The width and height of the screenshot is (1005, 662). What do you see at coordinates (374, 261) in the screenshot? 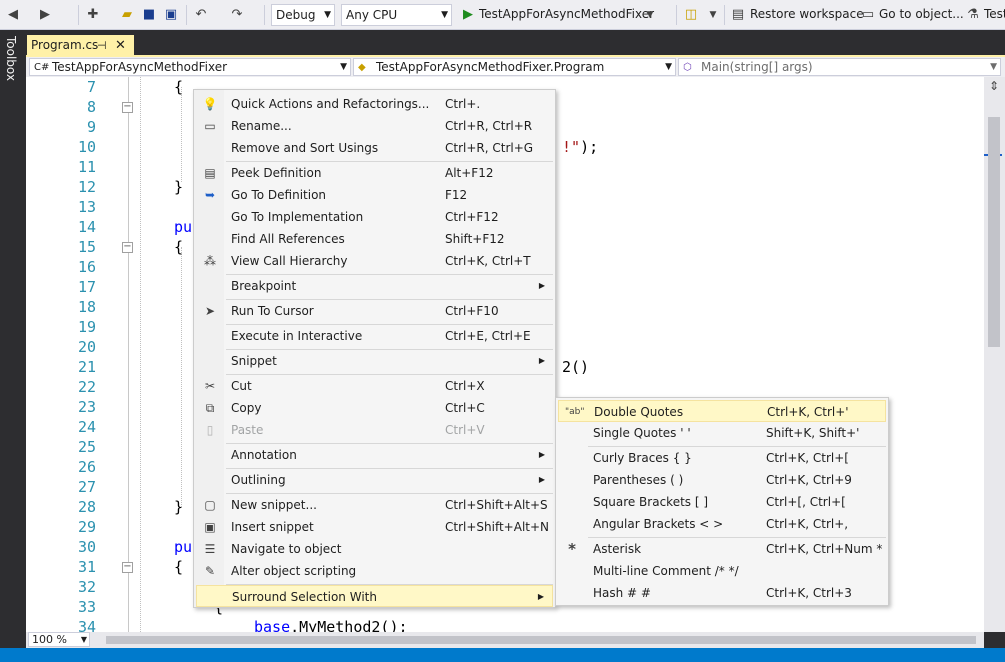
I see `menu-item-view-call-hierarchy: ⁂ View Call Hierarchy Ctrl+K, Ctrl+T` at bounding box center [374, 261].